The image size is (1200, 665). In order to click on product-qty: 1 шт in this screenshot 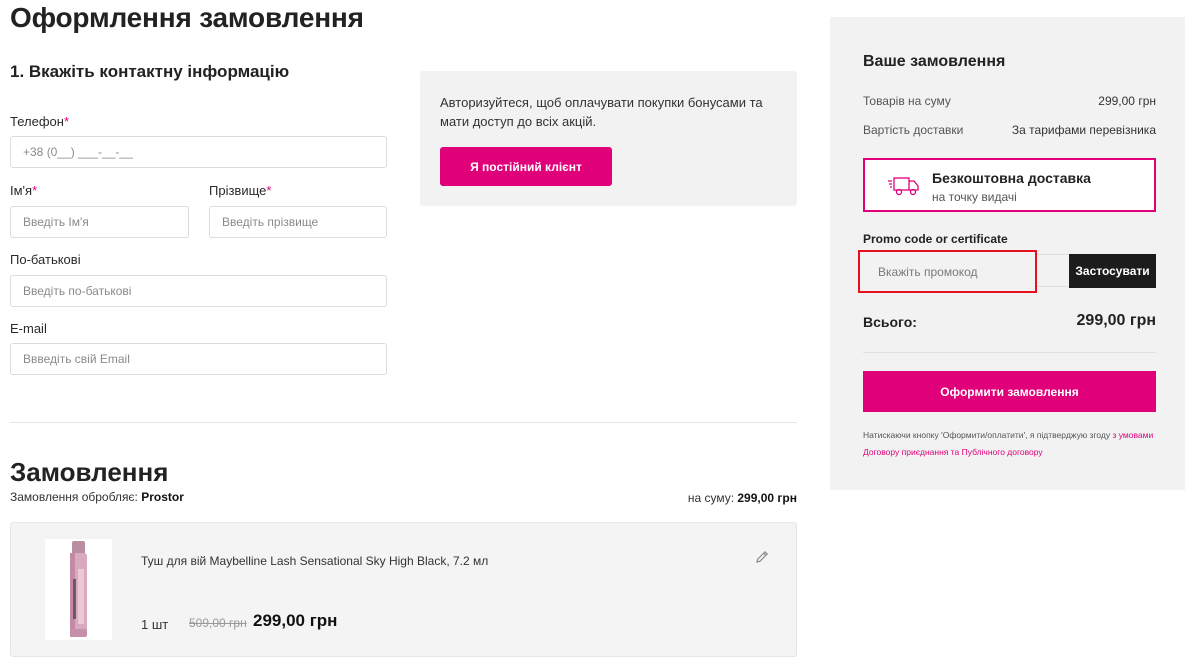, I will do `click(155, 624)`.